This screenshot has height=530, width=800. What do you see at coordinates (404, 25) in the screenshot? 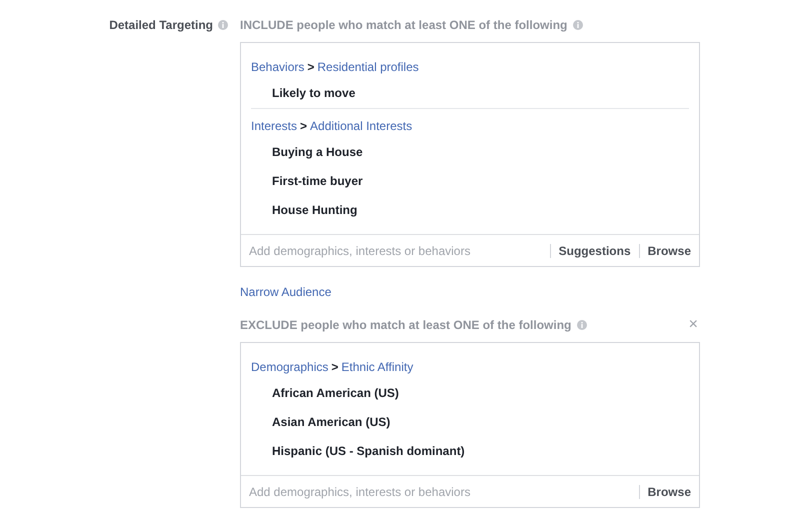
I see `include-heading: INCLUDE people who match at least ONE of the following` at bounding box center [404, 25].